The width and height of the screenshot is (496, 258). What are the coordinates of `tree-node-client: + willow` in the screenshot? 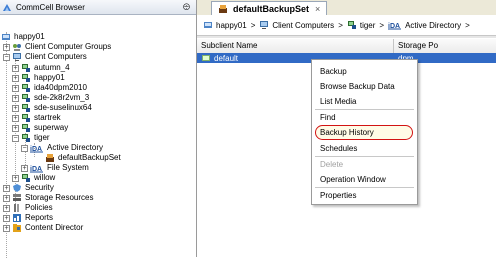 It's located at (33, 178).